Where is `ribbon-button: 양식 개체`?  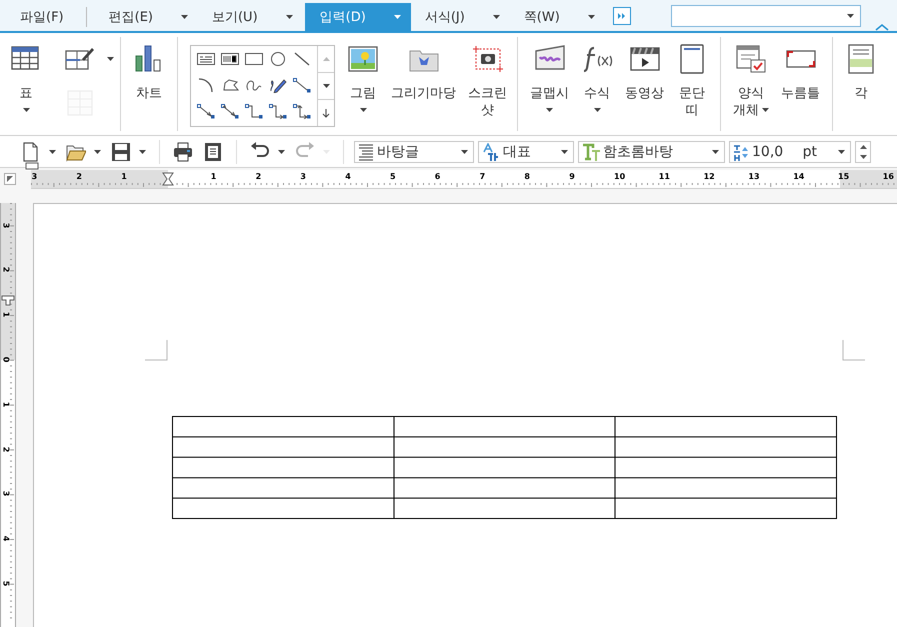
ribbon-button: 양식 개체 is located at coordinates (751, 84).